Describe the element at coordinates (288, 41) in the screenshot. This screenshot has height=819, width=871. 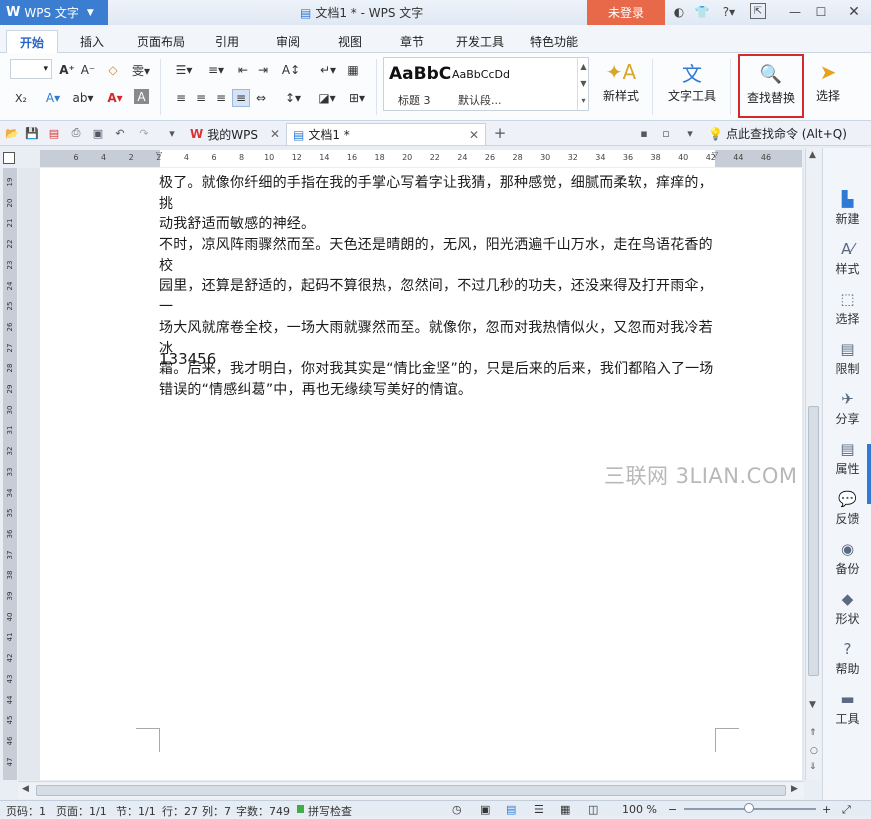
I see `tab-review: 审阅` at that location.